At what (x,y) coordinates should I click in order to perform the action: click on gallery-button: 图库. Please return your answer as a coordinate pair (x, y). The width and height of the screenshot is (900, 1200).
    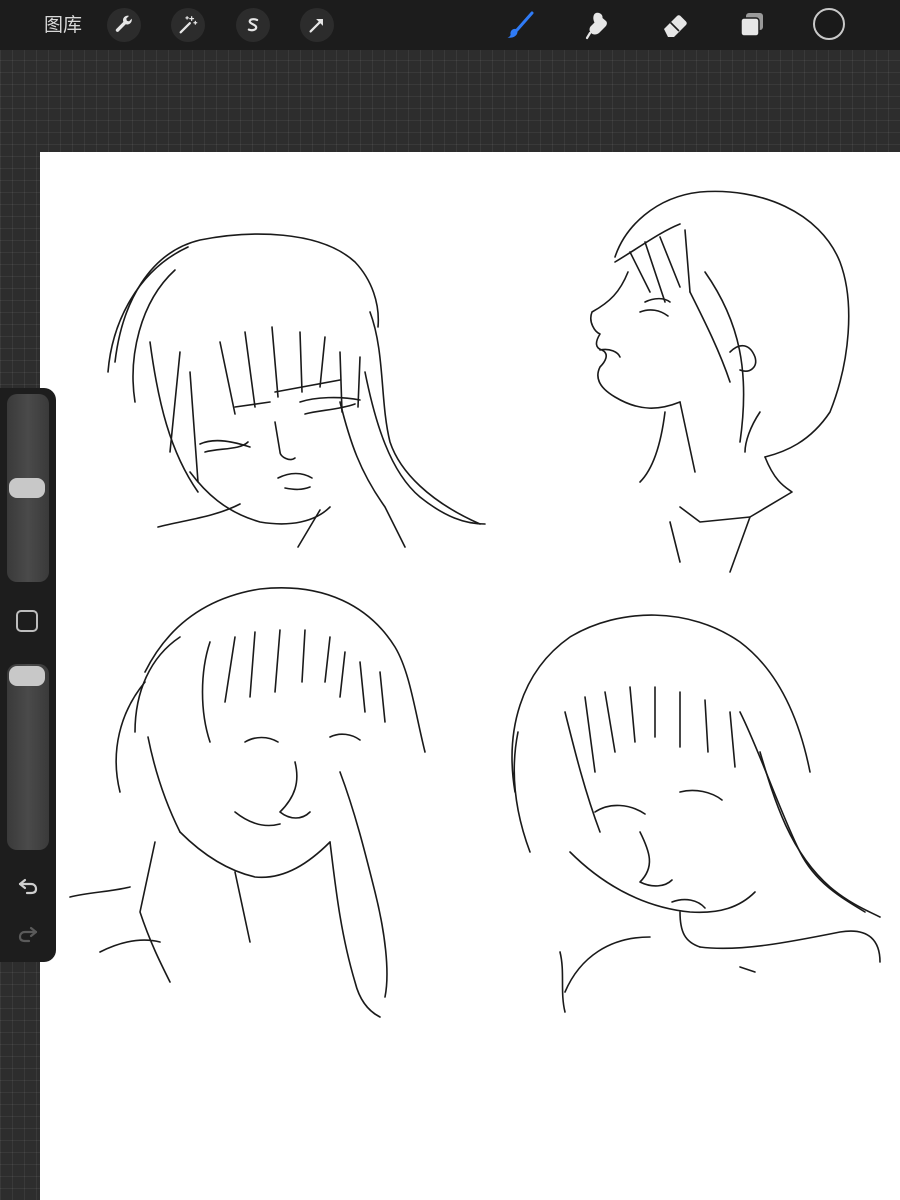
    Looking at the image, I should click on (63, 25).